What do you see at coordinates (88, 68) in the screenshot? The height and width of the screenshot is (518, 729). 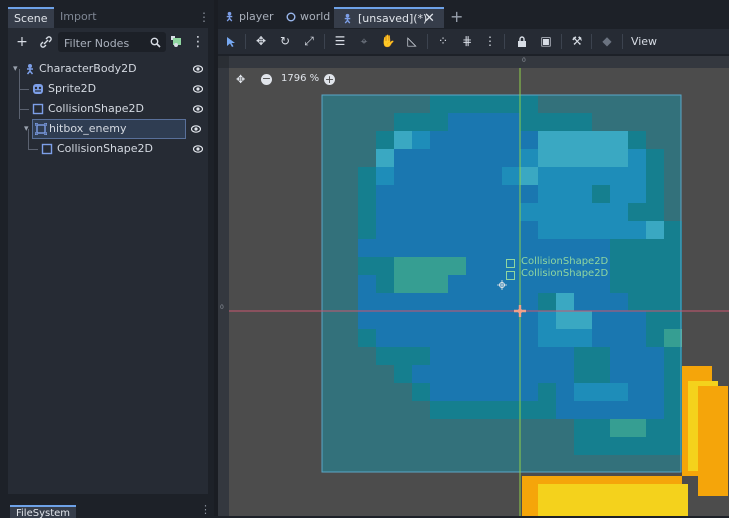 I see `tree-node-label: CharacterBody2D` at bounding box center [88, 68].